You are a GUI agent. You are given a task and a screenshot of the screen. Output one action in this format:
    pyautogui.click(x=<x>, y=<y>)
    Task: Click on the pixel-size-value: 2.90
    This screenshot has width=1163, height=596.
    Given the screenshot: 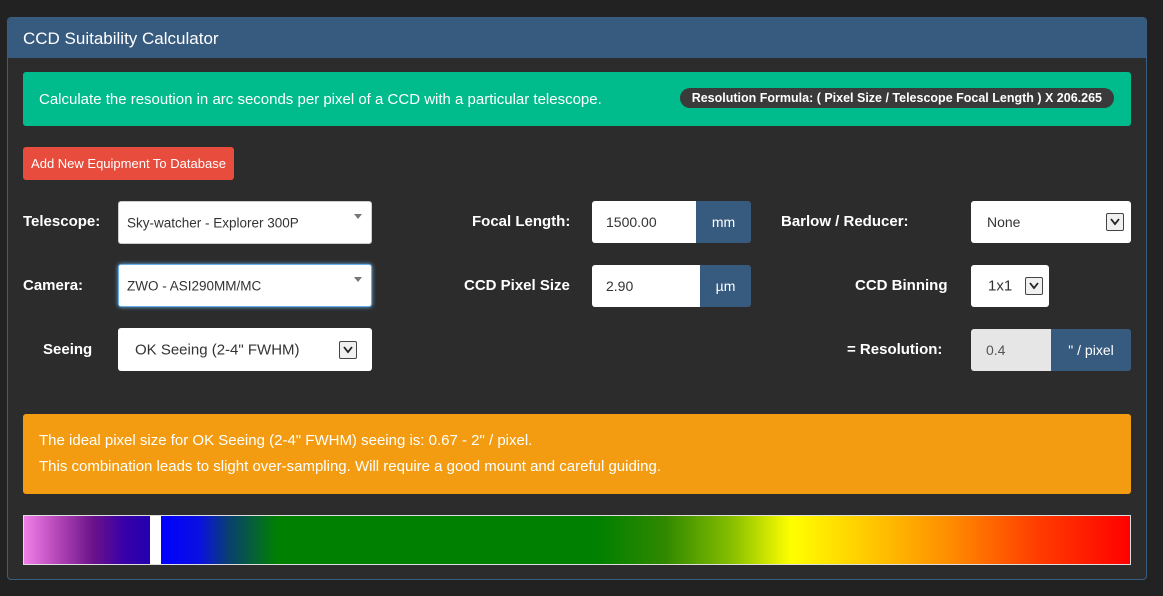 What is the action you would take?
    pyautogui.click(x=620, y=286)
    